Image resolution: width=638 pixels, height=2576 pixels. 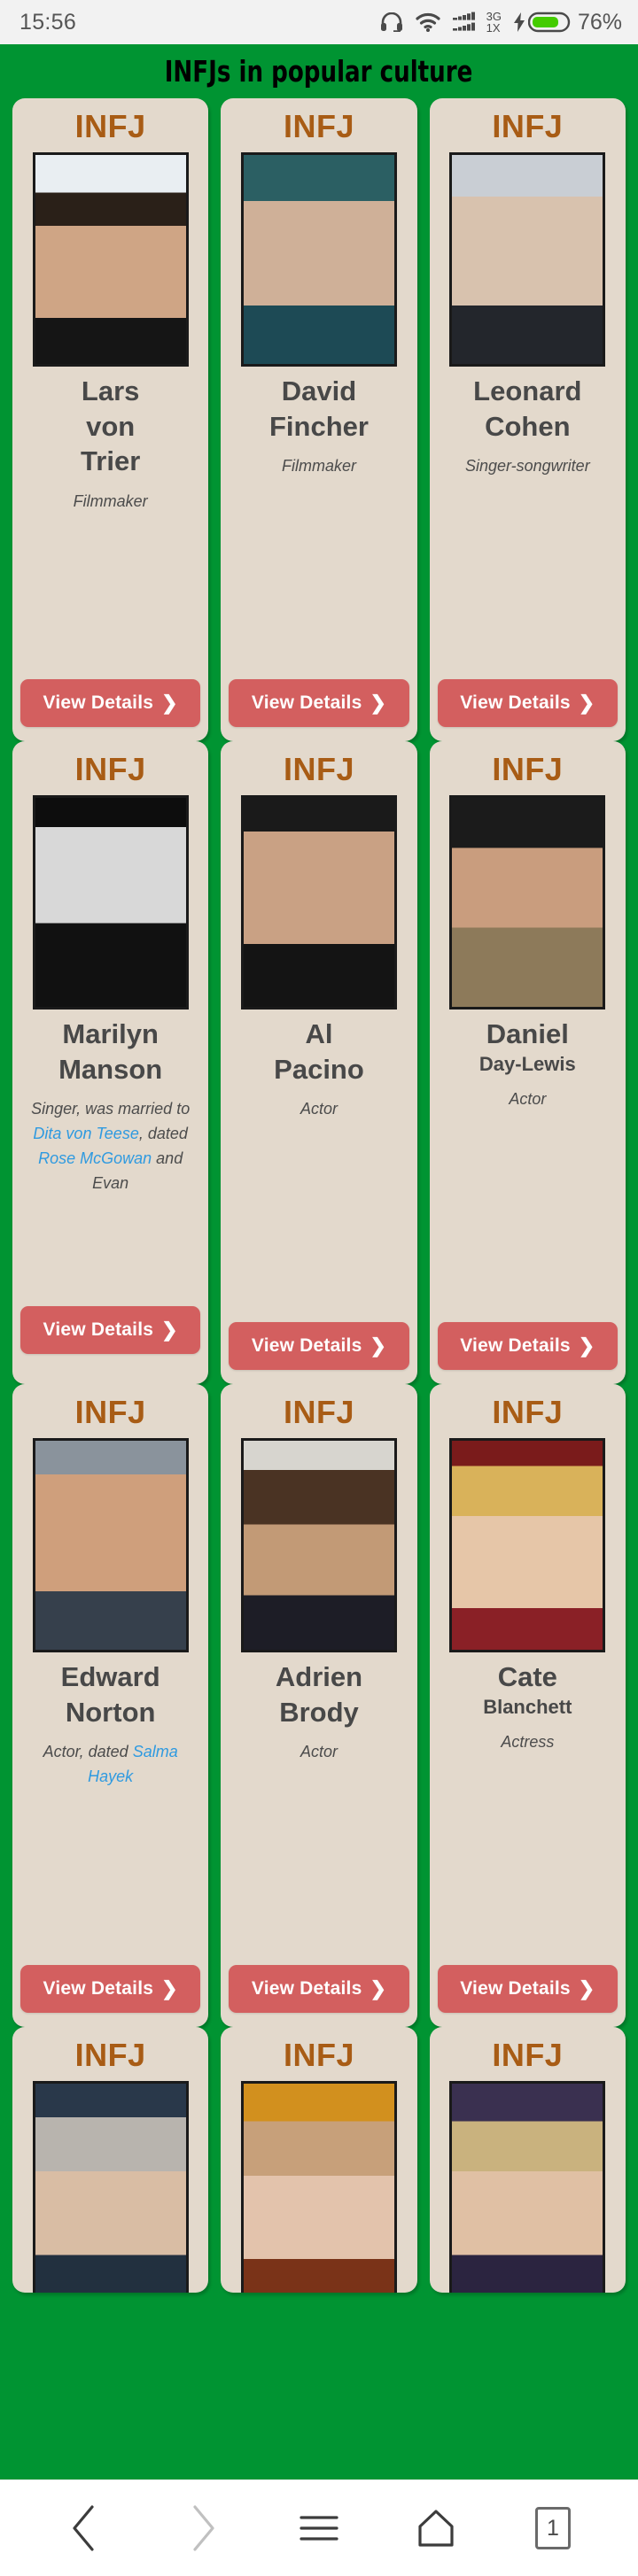 I want to click on wifi-icon, so click(x=428, y=22).